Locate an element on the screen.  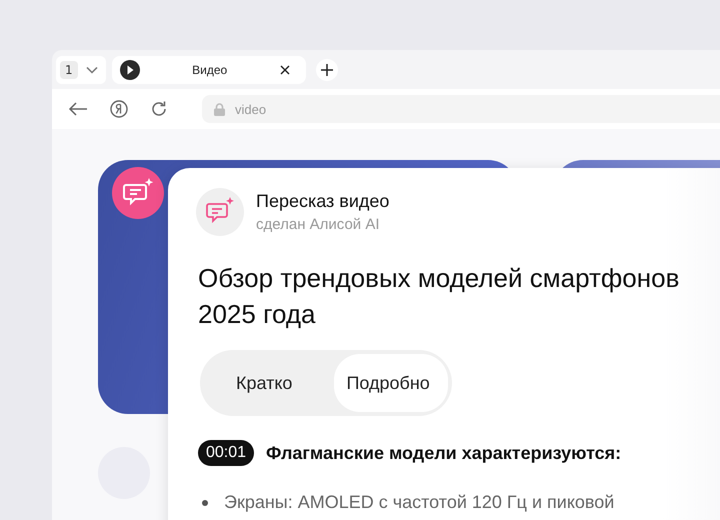
address-text: video is located at coordinates (250, 109).